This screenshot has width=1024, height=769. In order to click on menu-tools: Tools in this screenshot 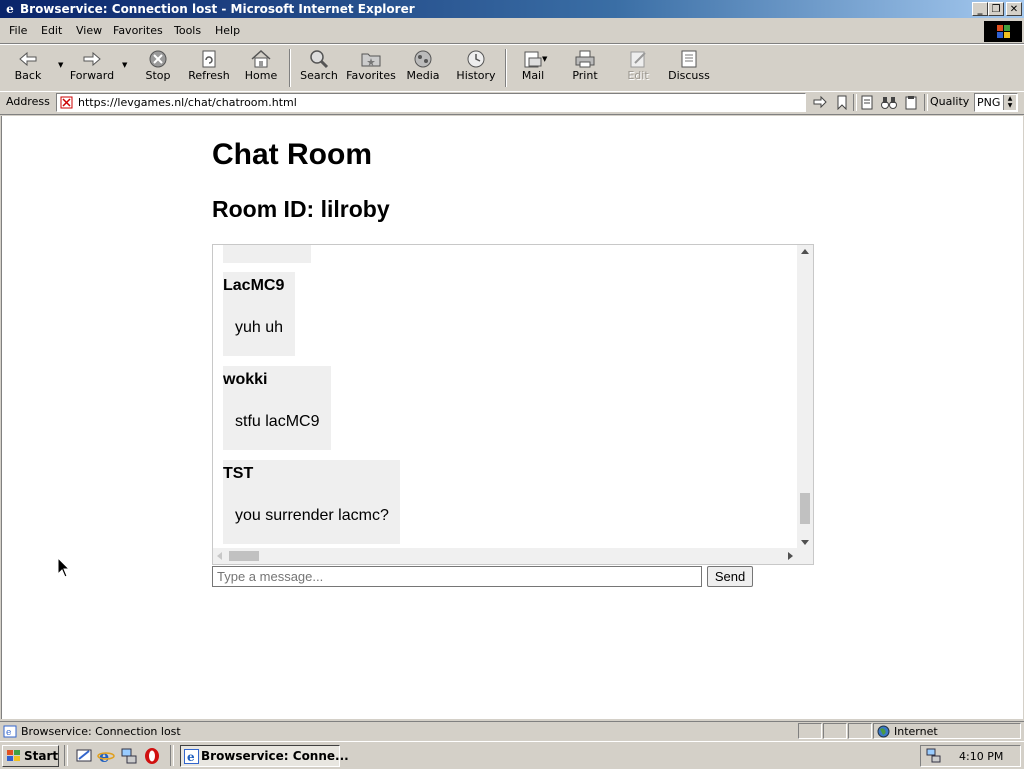, I will do `click(187, 30)`.